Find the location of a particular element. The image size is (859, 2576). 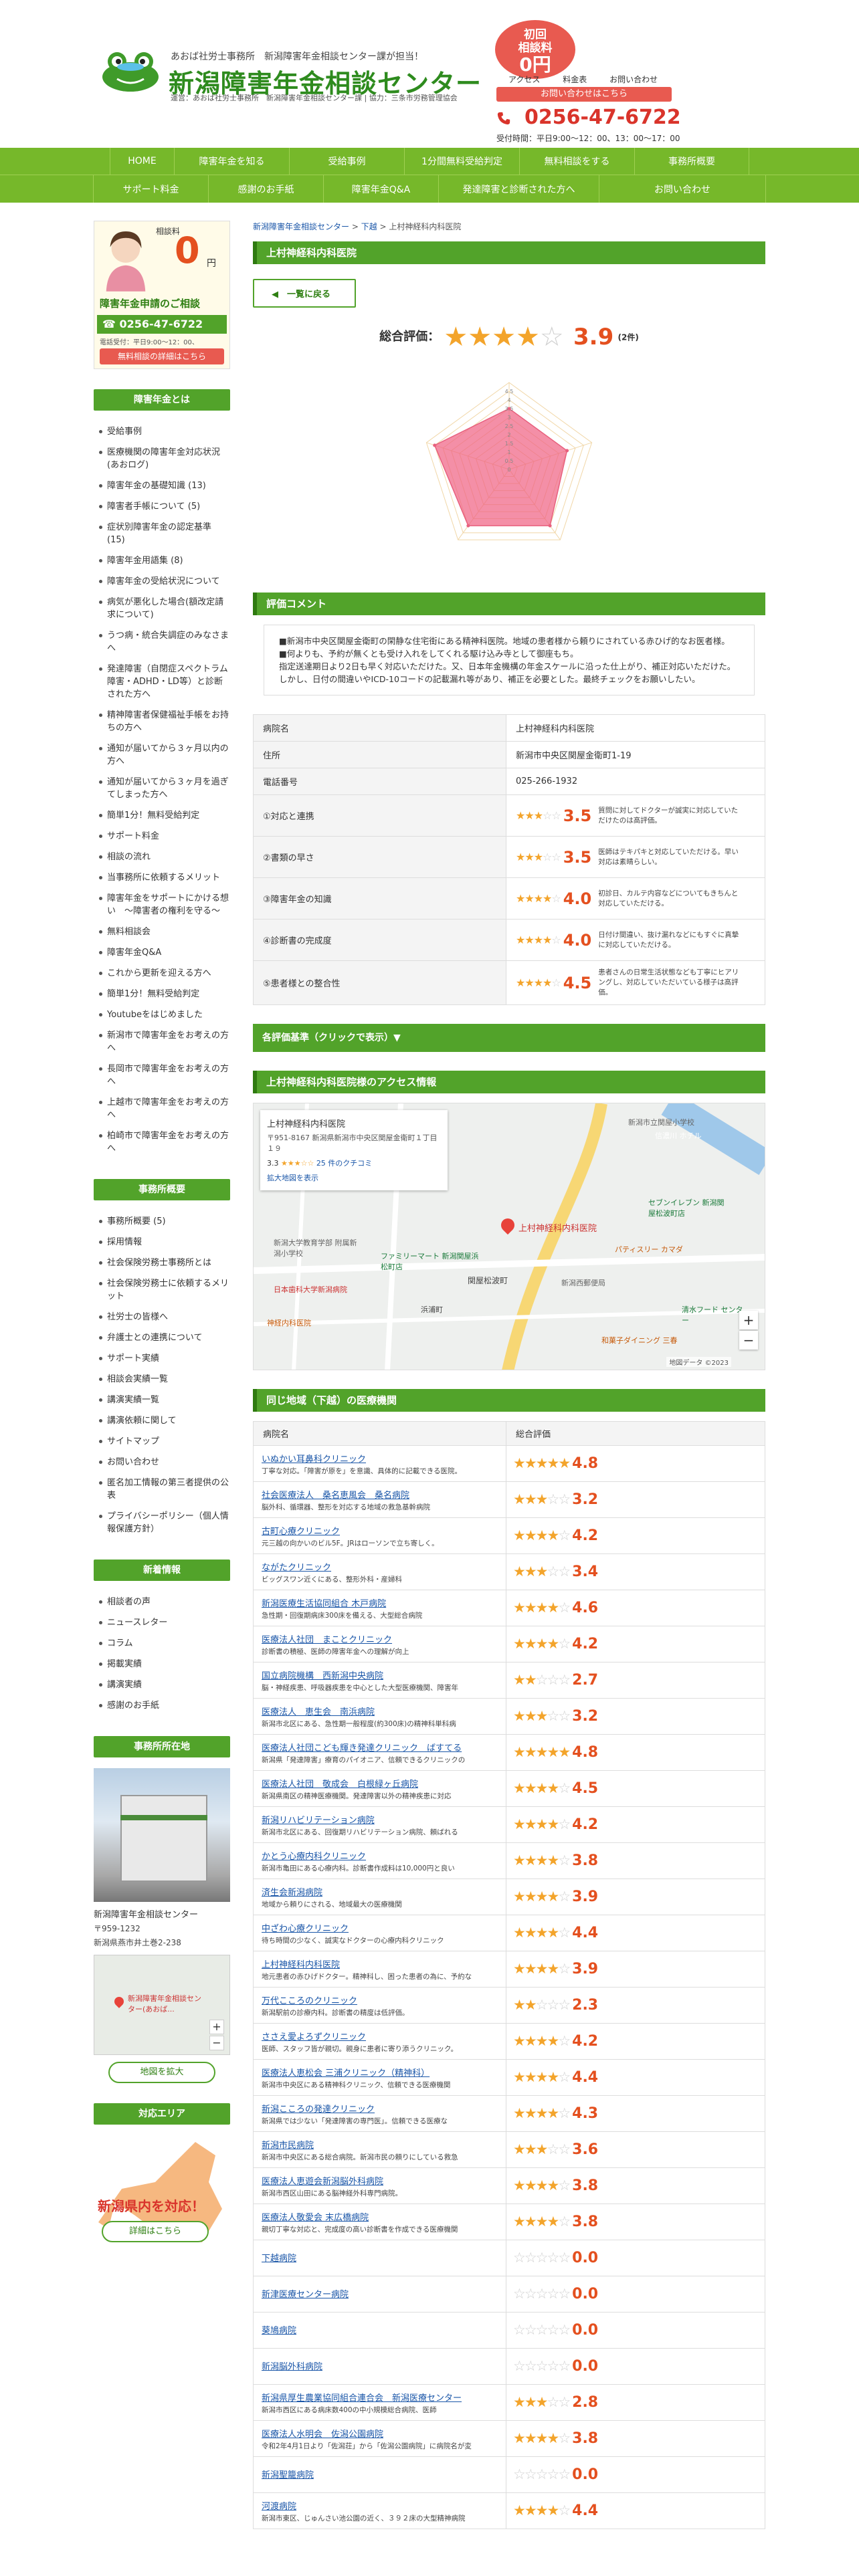

sidebar-news-item: ニュースレター is located at coordinates (162, 1622).